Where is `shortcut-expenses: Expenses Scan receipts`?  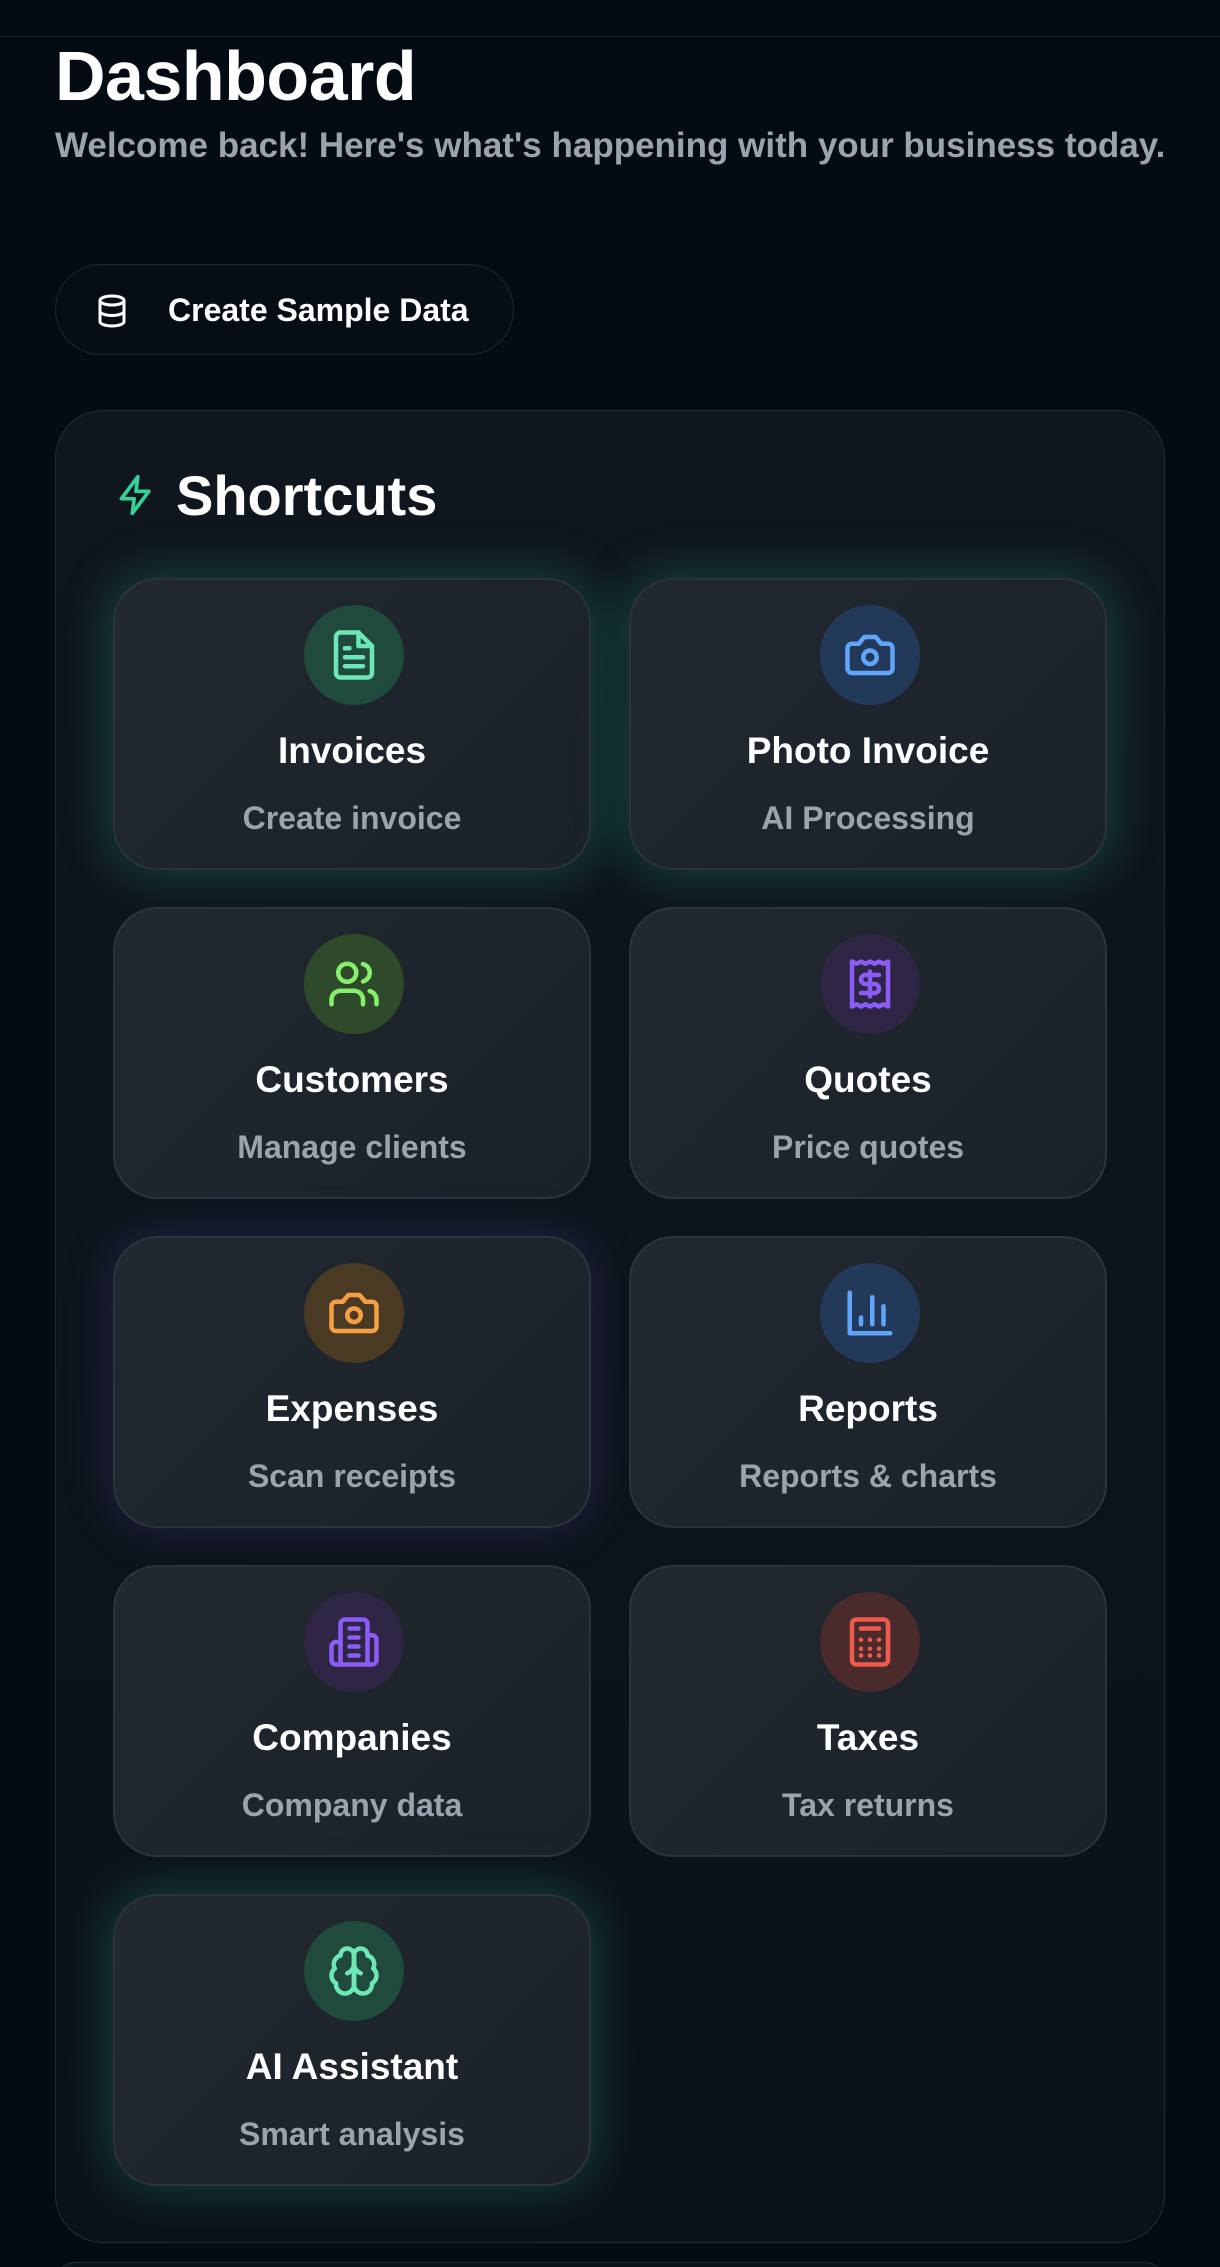 shortcut-expenses: Expenses Scan receipts is located at coordinates (352, 1382).